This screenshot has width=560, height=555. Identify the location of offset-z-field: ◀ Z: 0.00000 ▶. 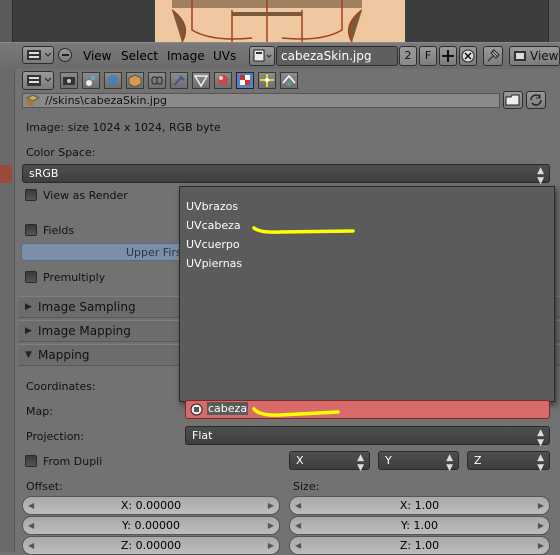
(151, 545).